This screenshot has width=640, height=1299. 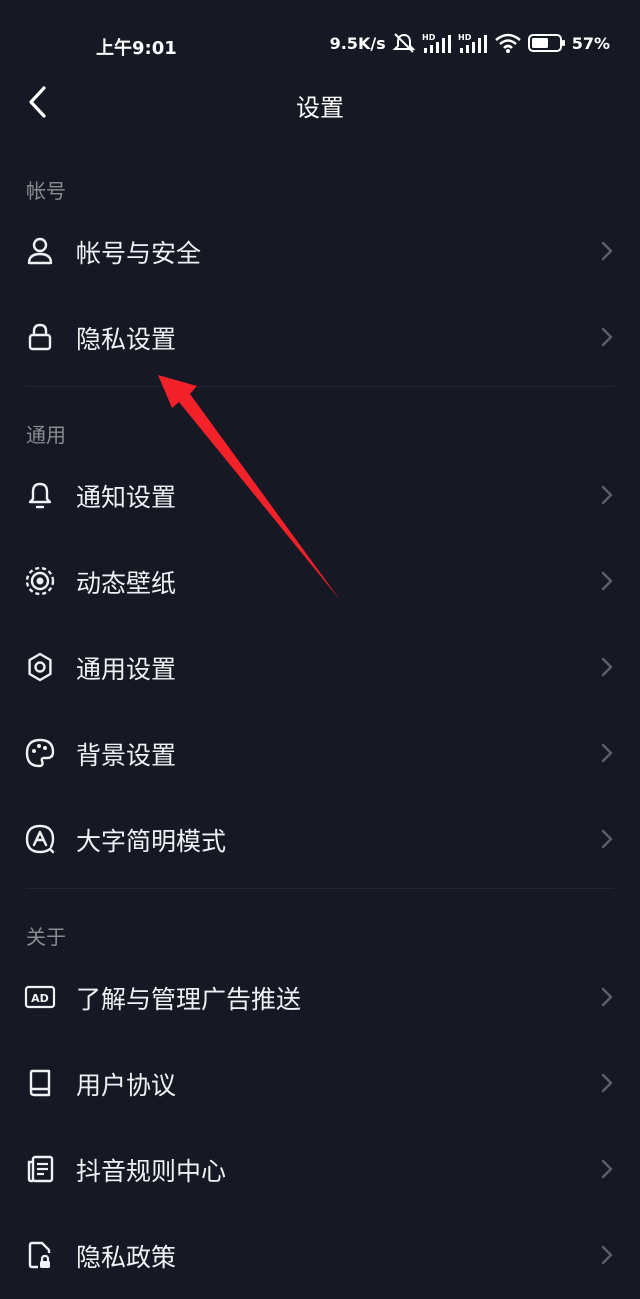 What do you see at coordinates (320, 108) in the screenshot?
I see `page-title: 设置` at bounding box center [320, 108].